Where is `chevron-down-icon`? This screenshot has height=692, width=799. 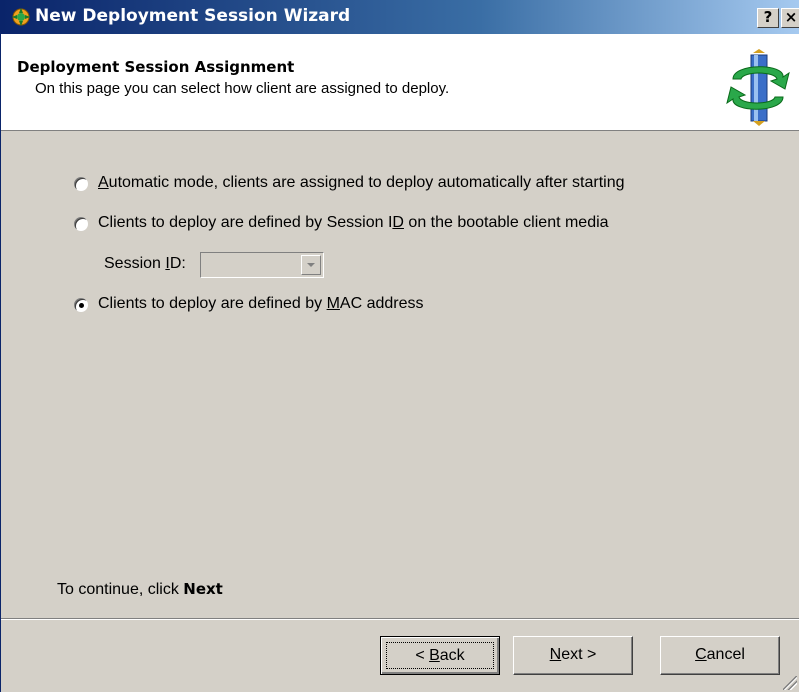
chevron-down-icon is located at coordinates (311, 265).